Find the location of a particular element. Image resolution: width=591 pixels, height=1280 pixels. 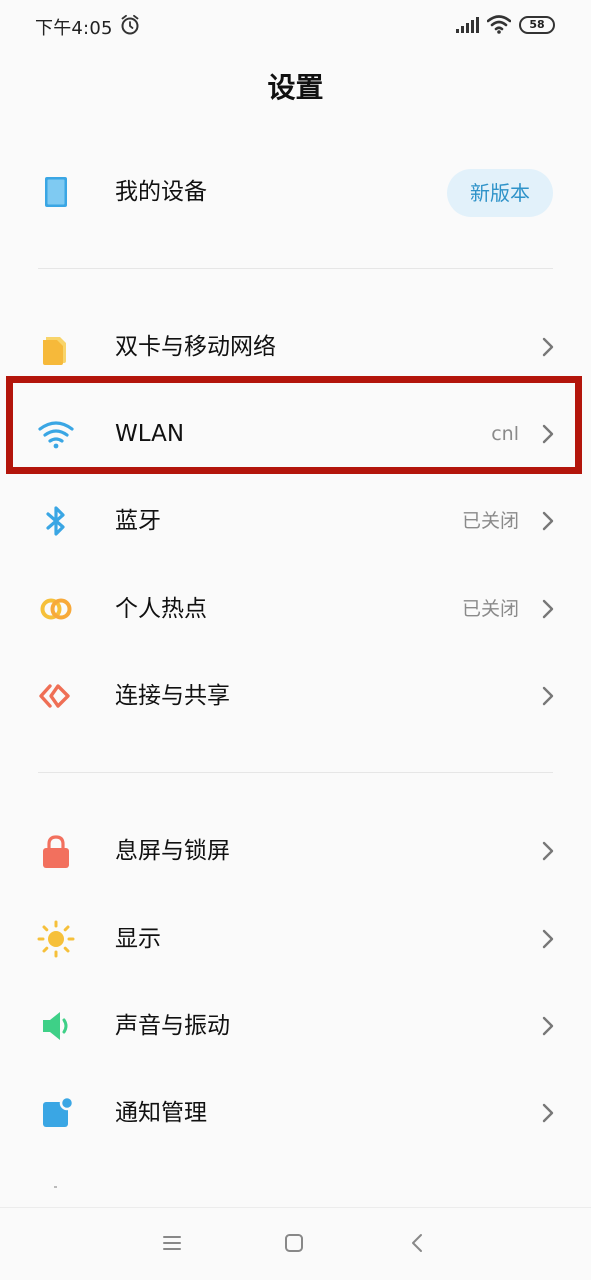

navigation-bar is located at coordinates (295, 1243).